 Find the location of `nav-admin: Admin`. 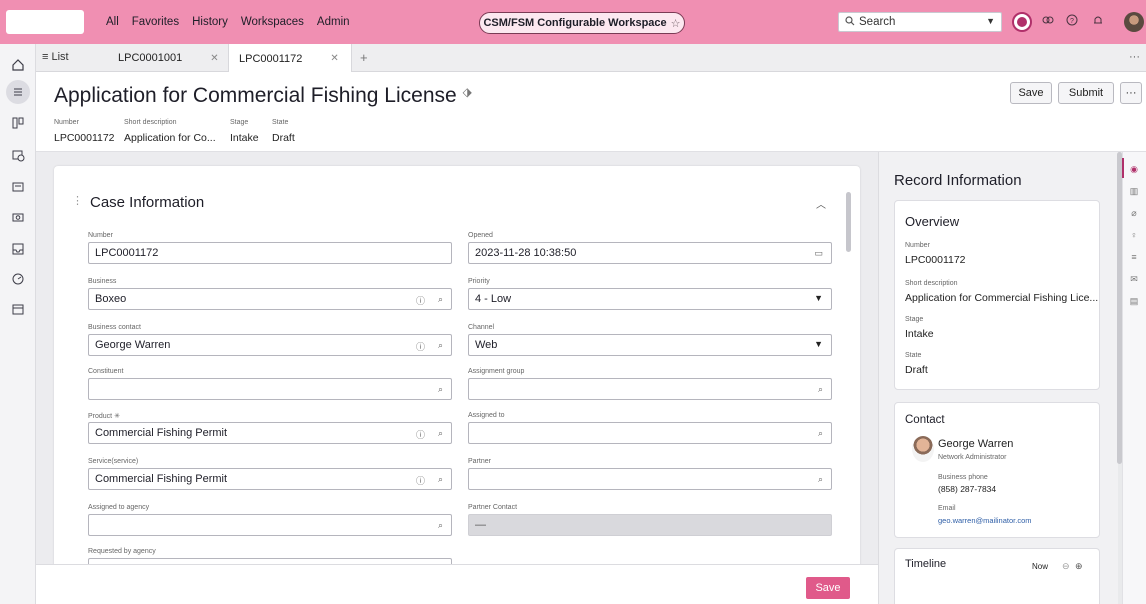

nav-admin: Admin is located at coordinates (333, 22).